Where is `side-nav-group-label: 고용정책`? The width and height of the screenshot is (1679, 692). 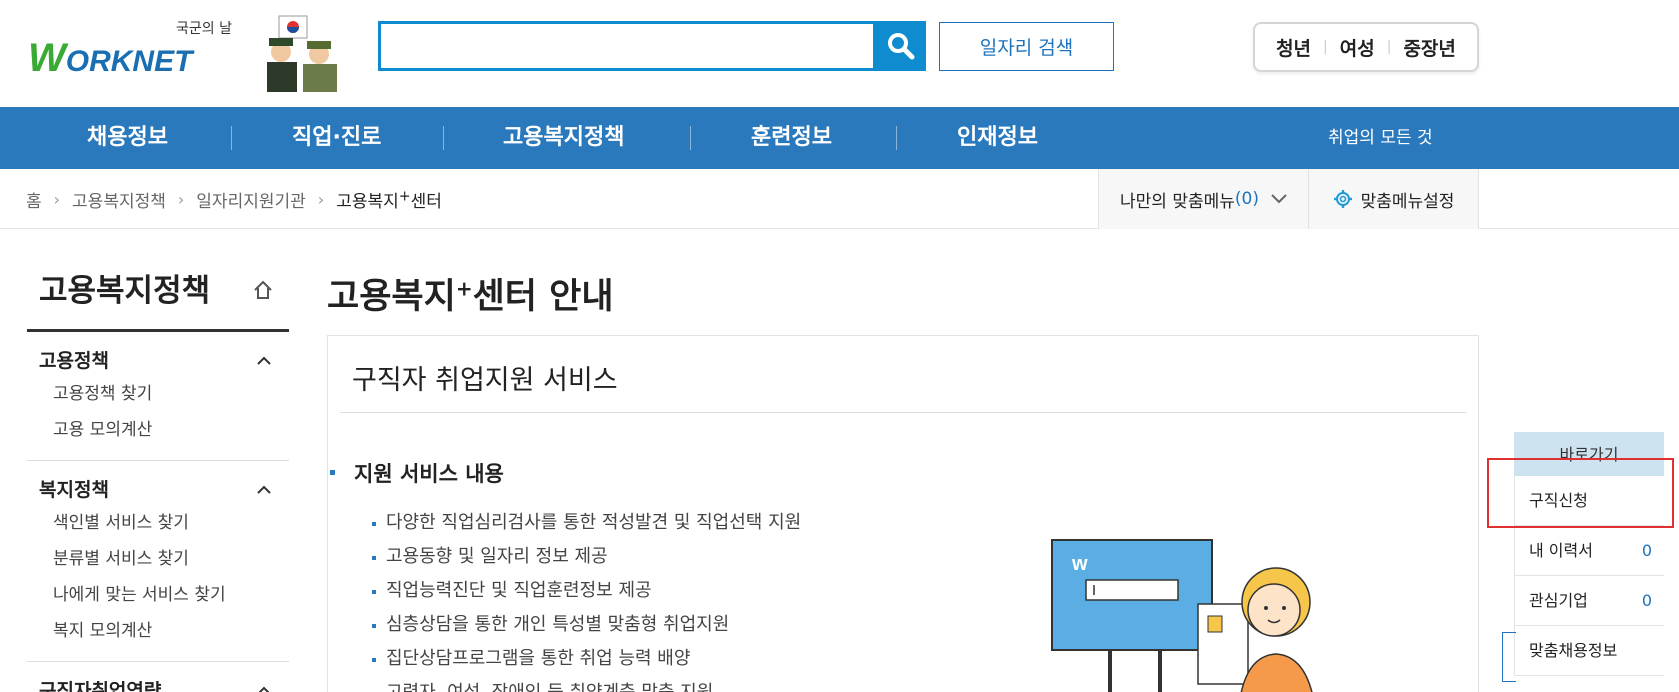 side-nav-group-label: 고용정책 is located at coordinates (74, 361).